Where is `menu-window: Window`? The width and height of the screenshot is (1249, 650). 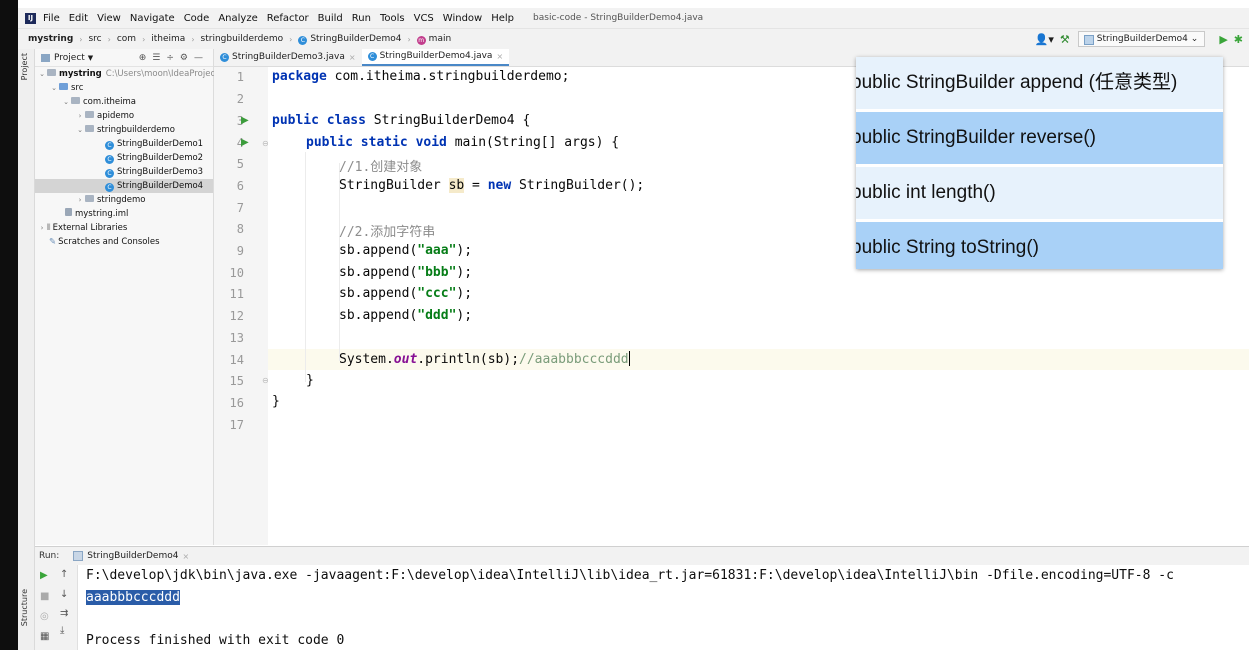 menu-window: Window is located at coordinates (462, 18).